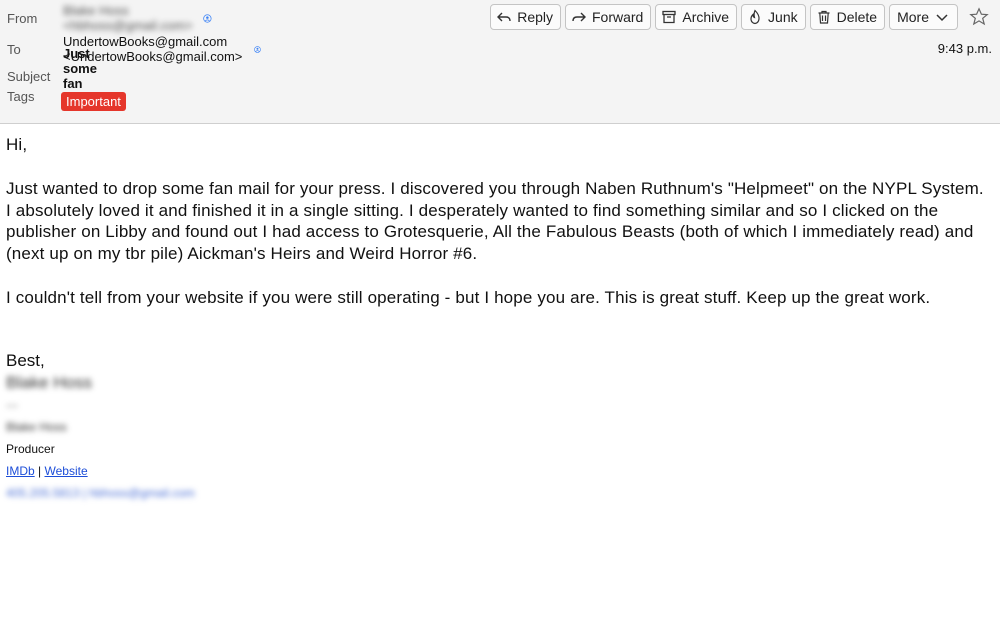 This screenshot has width=1000, height=626. I want to click on reply-label: Reply, so click(535, 17).